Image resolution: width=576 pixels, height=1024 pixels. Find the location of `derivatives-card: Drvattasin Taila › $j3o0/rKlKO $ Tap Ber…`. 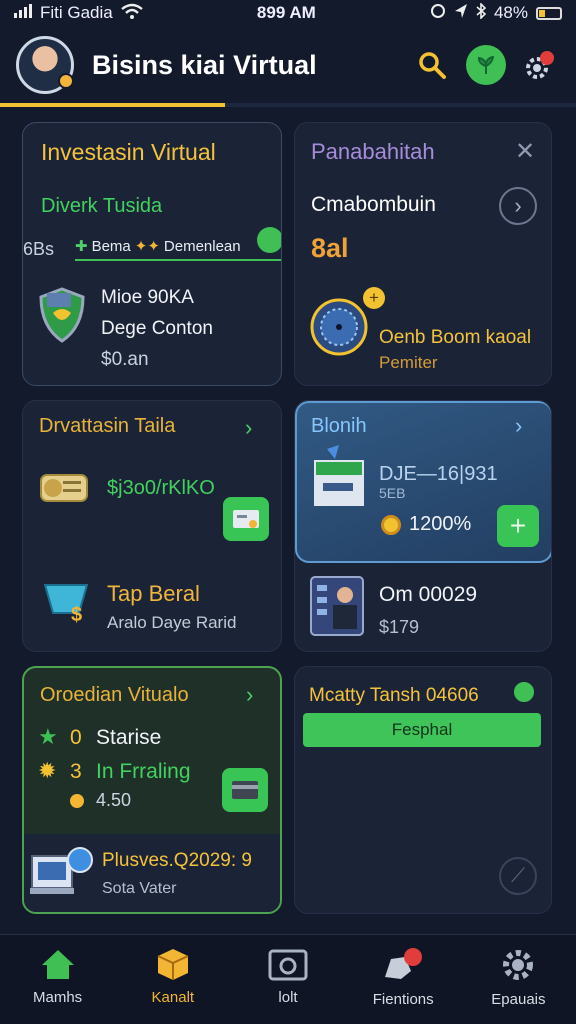

derivatives-card: Drvattasin Taila › $j3o0/rKlKO $ Tap Ber… is located at coordinates (152, 526).